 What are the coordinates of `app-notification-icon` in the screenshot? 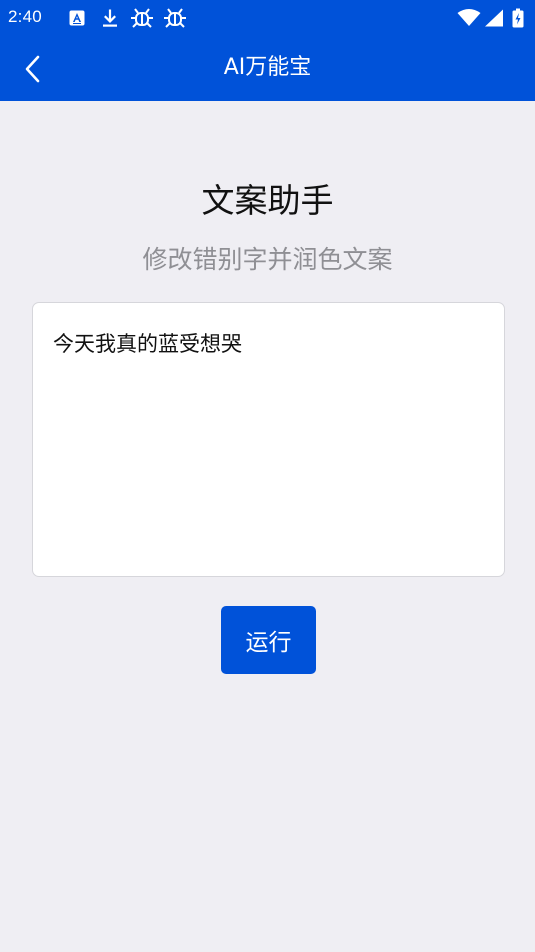 It's located at (77, 18).